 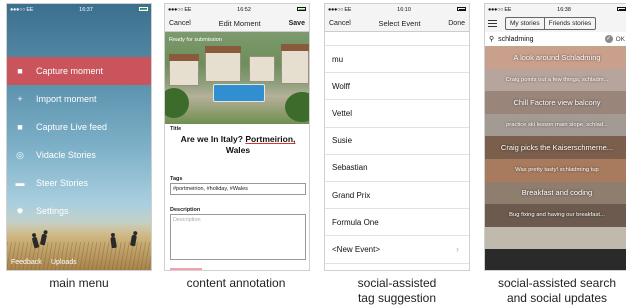 What do you see at coordinates (515, 39) in the screenshot?
I see `search-input: schladming` at bounding box center [515, 39].